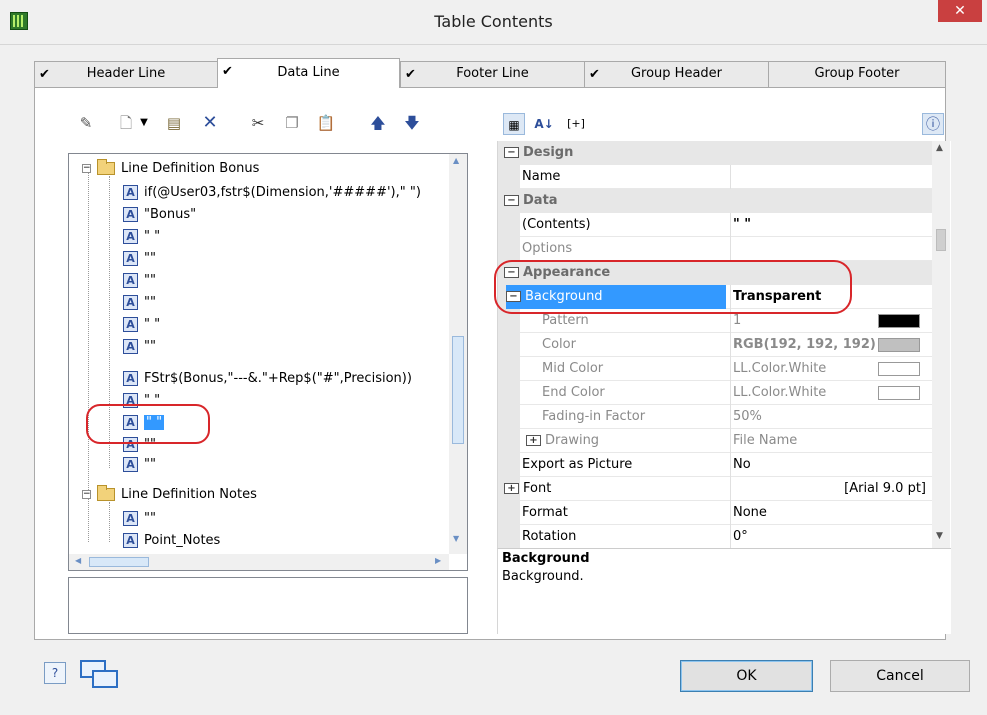 The image size is (987, 715). What do you see at coordinates (546, 558) in the screenshot?
I see `help-title: Background` at bounding box center [546, 558].